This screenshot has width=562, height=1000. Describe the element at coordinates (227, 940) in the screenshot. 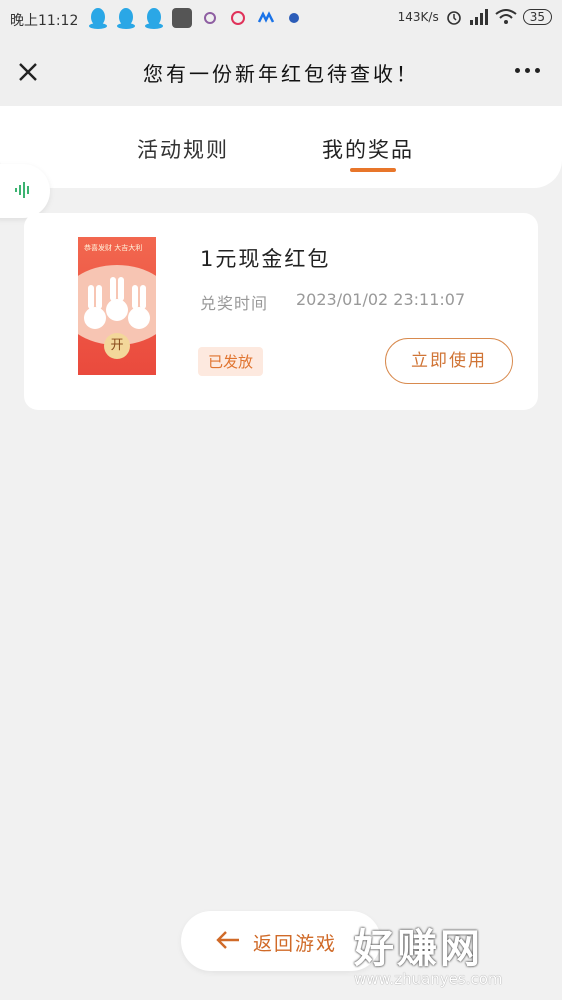

I see `arrow-left-icon` at that location.